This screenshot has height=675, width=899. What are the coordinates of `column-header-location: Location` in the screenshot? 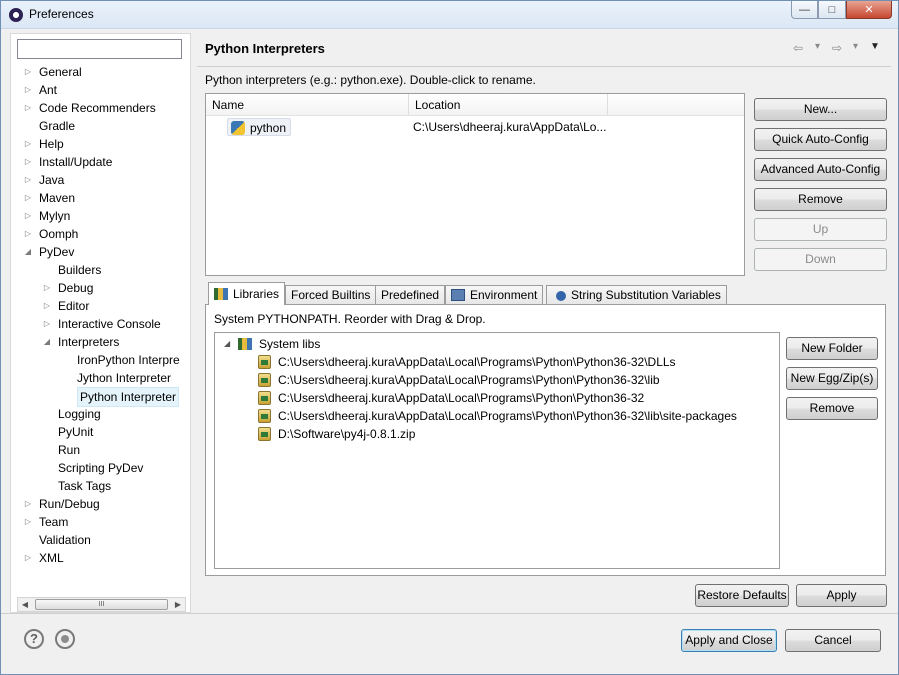 It's located at (508, 105).